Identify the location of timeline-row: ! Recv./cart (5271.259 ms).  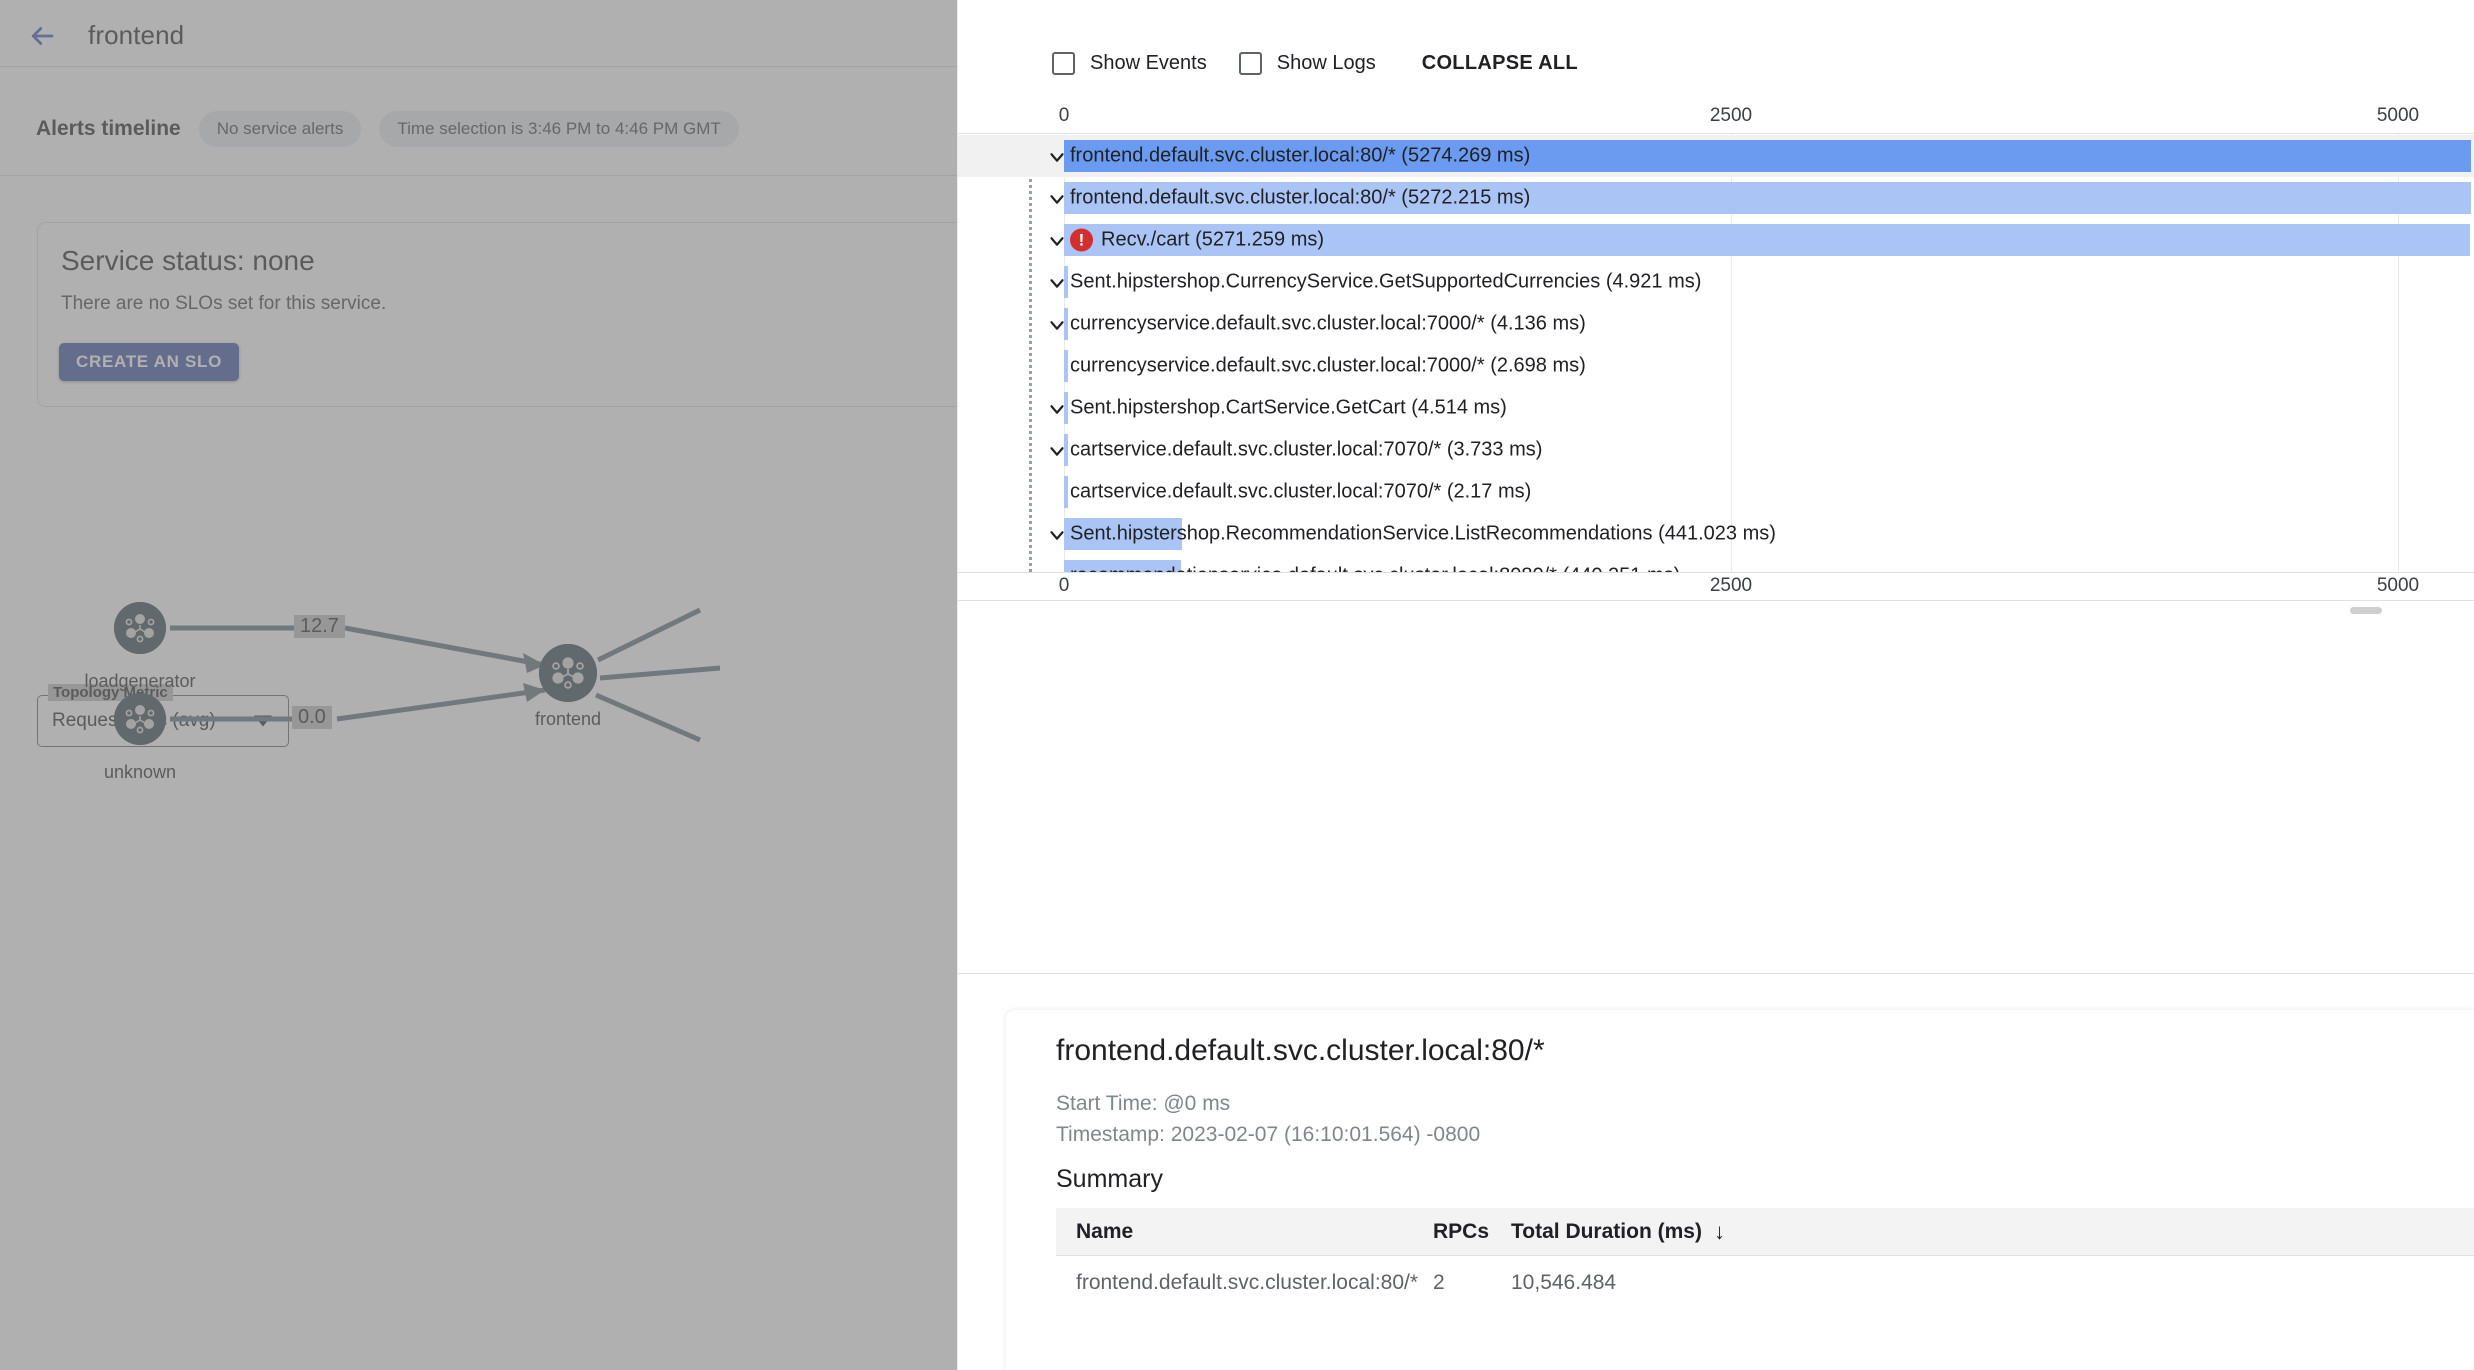
(1716, 240).